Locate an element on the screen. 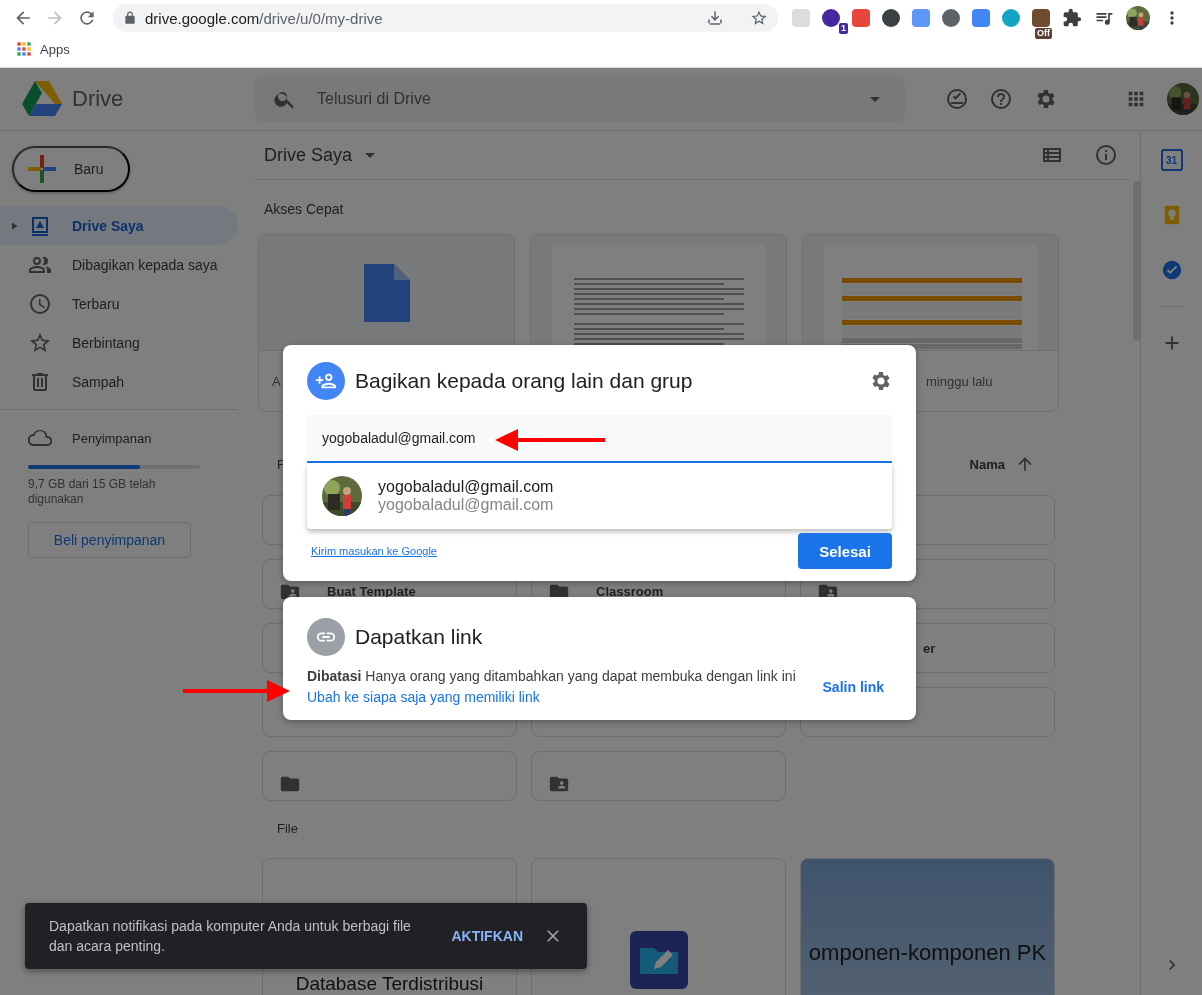 Image resolution: width=1202 pixels, height=995 pixels. notification-message: Dapatkan notifikasi pada komputer Anda untuk berbagi file dan acara penting. is located at coordinates (230, 936).